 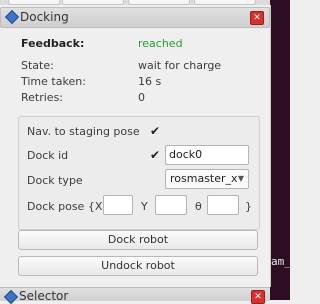 I want to click on dock-pose-theta-input, so click(x=223, y=205).